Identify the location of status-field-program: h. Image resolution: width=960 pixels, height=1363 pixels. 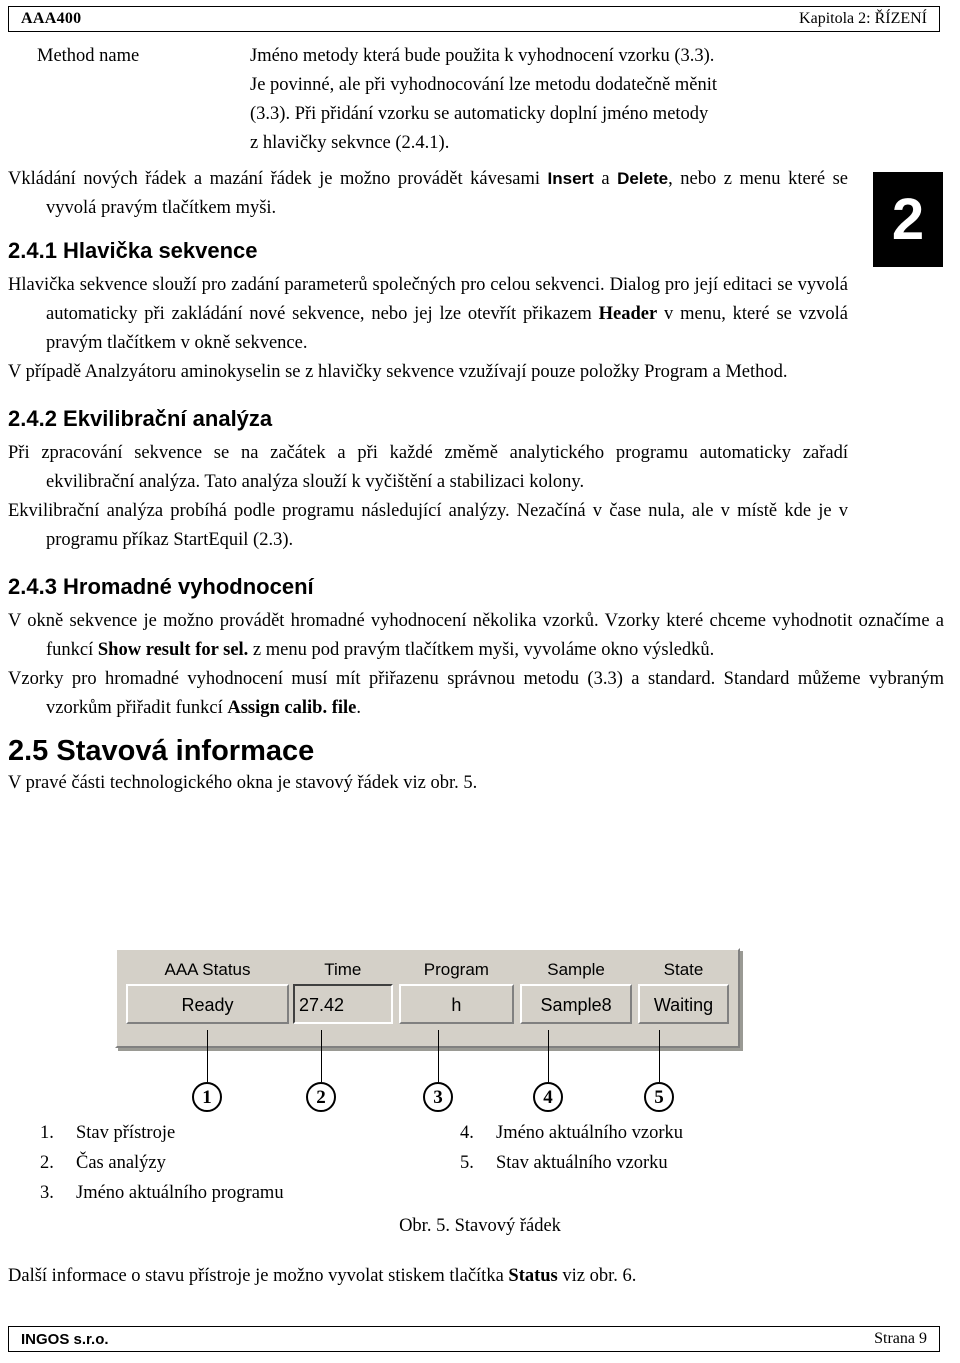
(456, 1004).